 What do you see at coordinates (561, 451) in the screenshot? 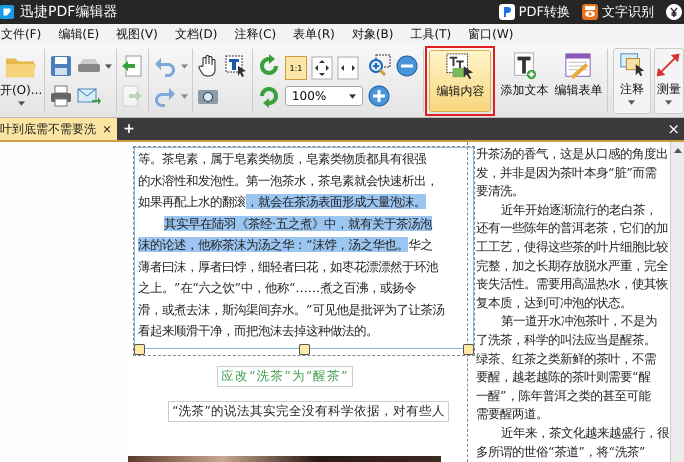
I see `text-line: 多所谓的世俗“茶道”，将“洗茶”` at bounding box center [561, 451].